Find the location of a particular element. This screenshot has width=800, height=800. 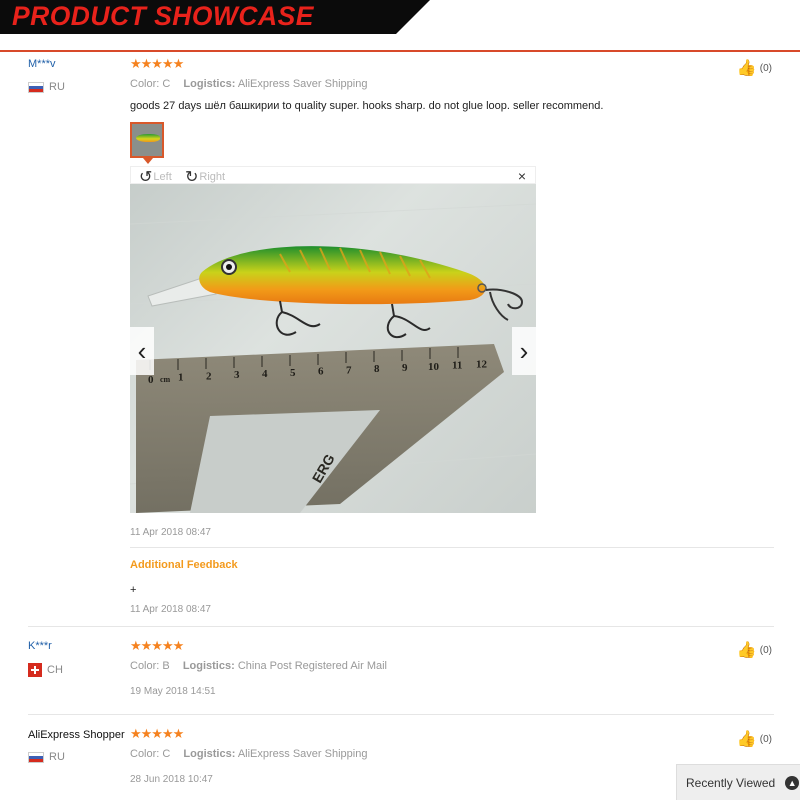

ruler-number: 4 is located at coordinates (265, 374).